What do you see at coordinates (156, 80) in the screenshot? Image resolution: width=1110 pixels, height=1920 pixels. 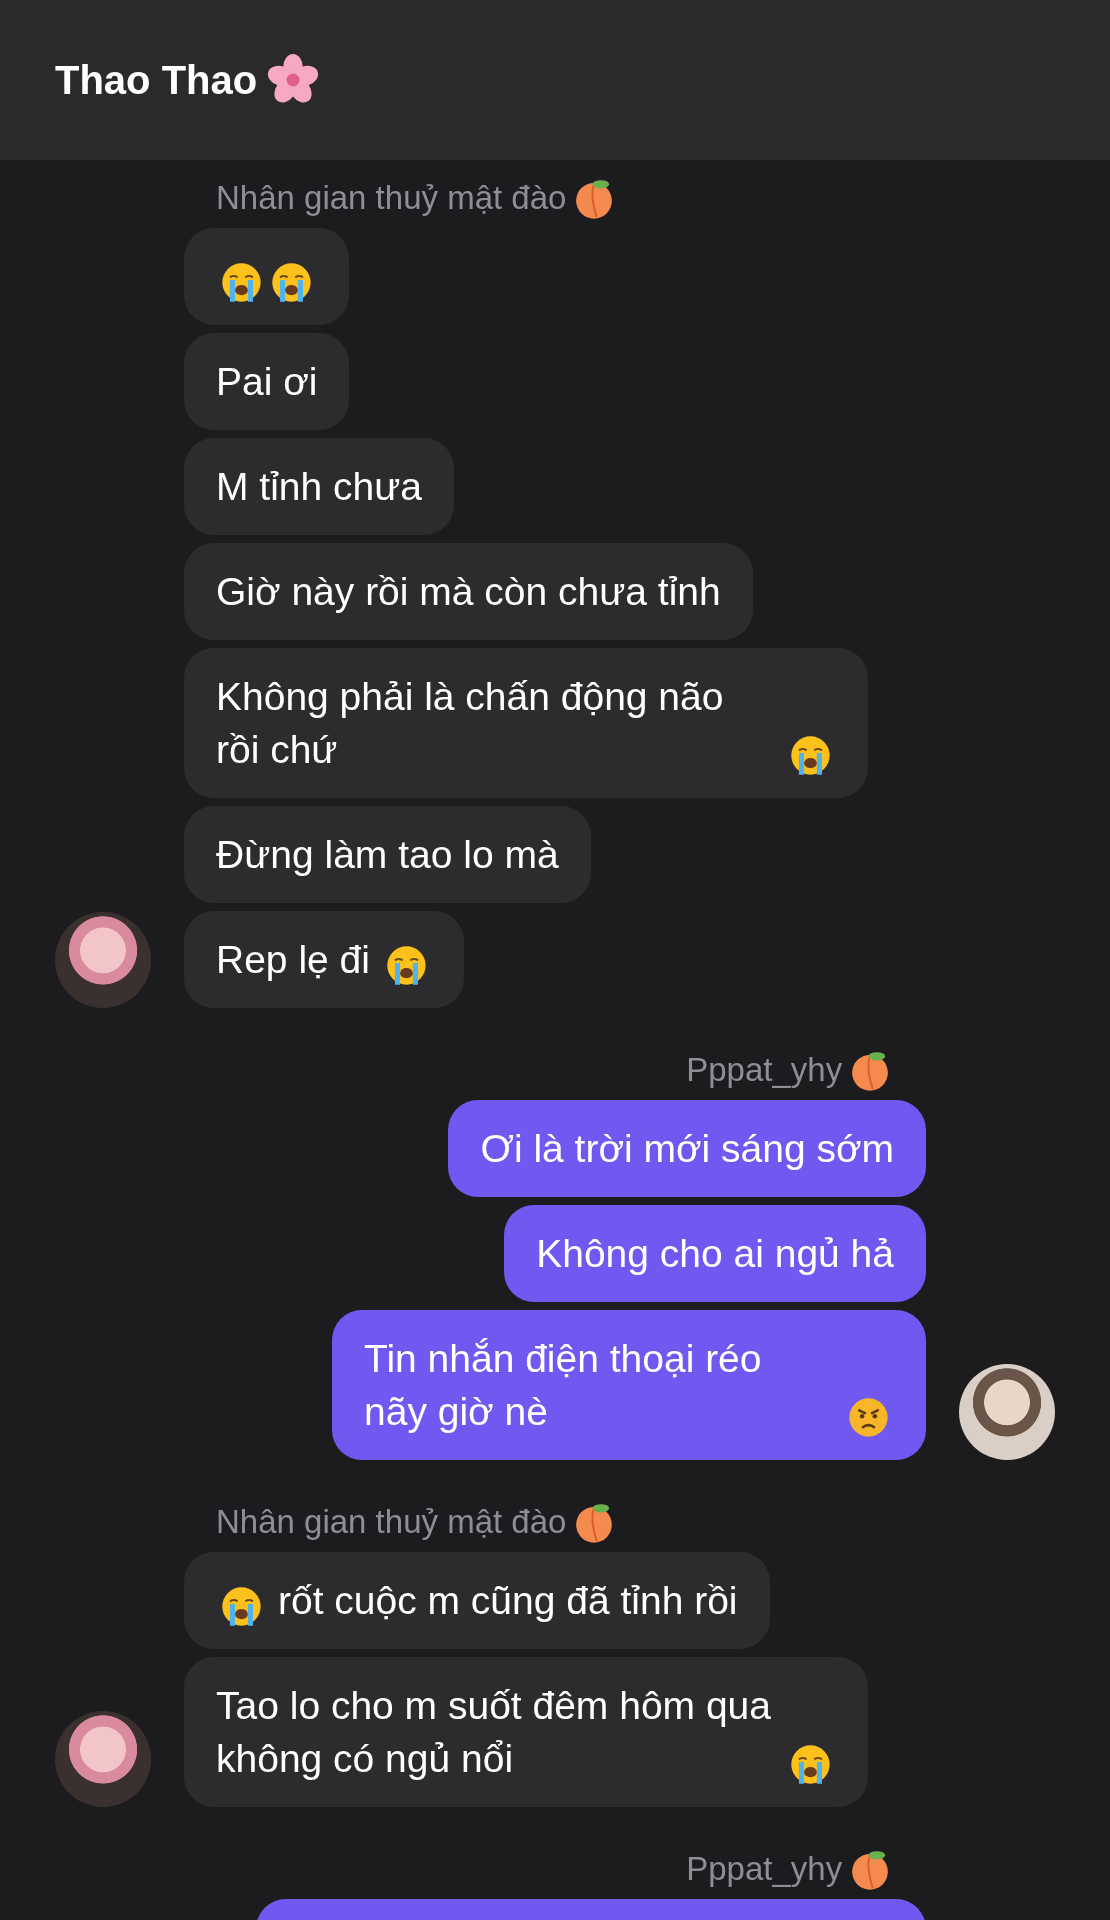 I see `chat-title: Thao Thao` at bounding box center [156, 80].